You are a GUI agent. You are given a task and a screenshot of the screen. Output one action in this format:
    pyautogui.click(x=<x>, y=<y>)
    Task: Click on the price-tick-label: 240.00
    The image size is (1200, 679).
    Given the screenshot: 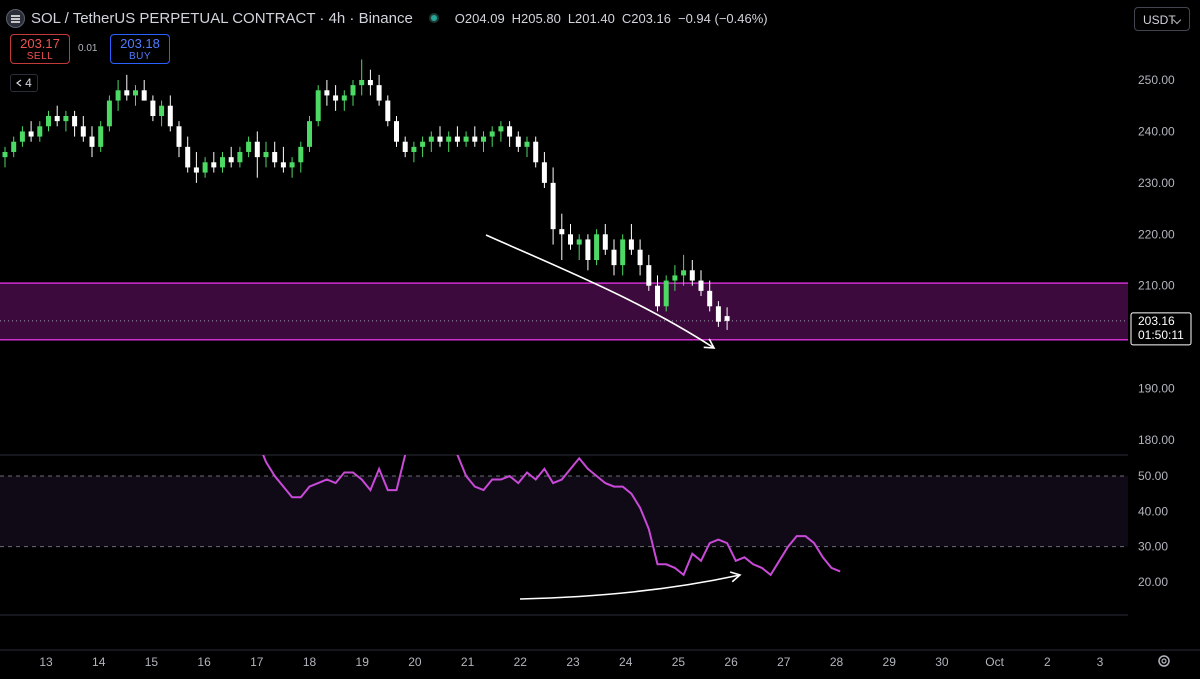 What is the action you would take?
    pyautogui.click(x=1156, y=131)
    